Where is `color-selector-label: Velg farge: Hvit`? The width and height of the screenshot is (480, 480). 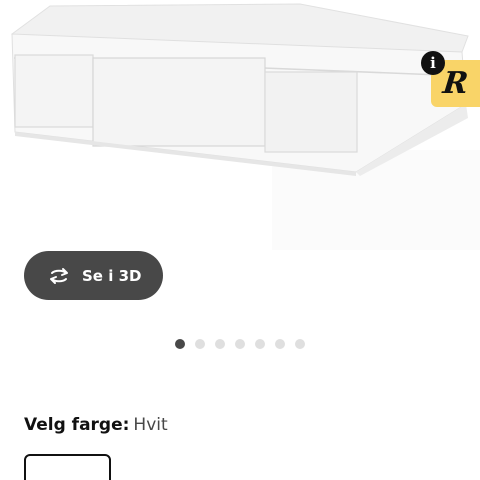 color-selector-label: Velg farge: Hvit is located at coordinates (96, 425).